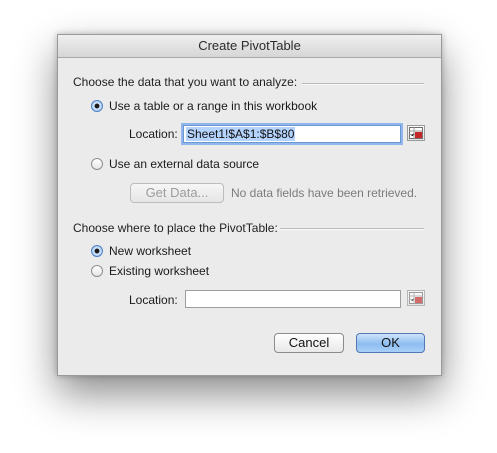  Describe the element at coordinates (390, 343) in the screenshot. I see `ok-button: OK` at that location.